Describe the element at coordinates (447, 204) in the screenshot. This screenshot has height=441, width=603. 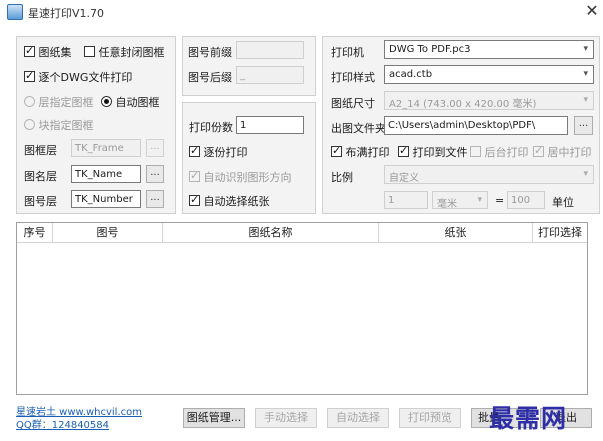
I see `unit-value: 毫米` at that location.